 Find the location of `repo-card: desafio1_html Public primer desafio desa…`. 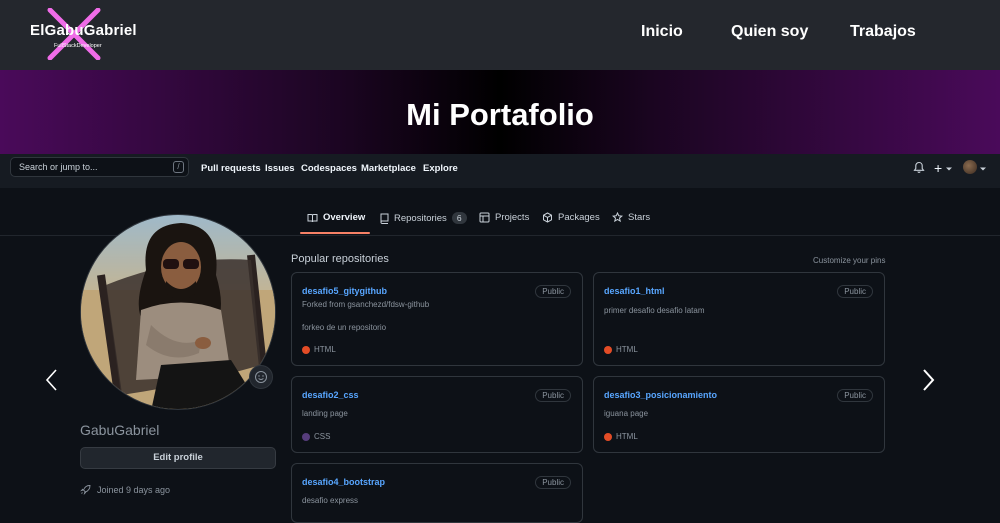

repo-card: desafio1_html Public primer desafio desa… is located at coordinates (739, 319).